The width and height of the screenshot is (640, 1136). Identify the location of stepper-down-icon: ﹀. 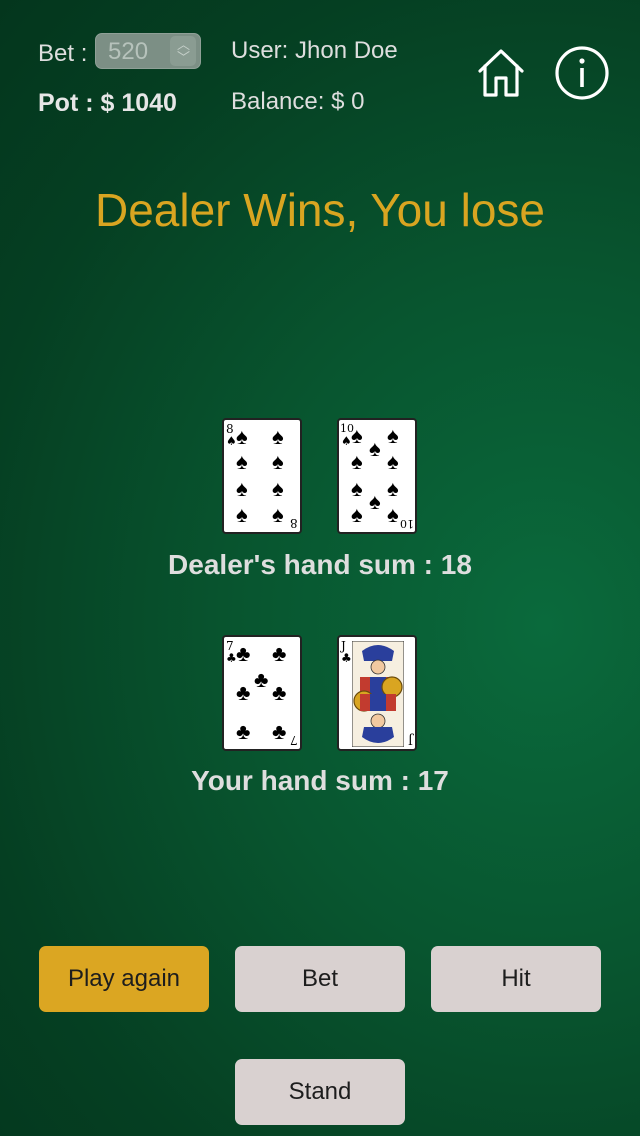
(183, 57).